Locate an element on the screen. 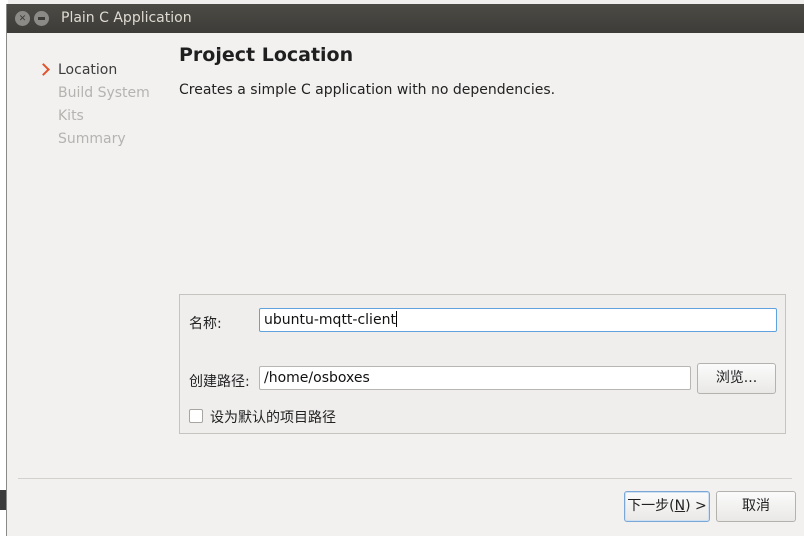 This screenshot has height=536, width=804. step-location: Location is located at coordinates (93, 70).